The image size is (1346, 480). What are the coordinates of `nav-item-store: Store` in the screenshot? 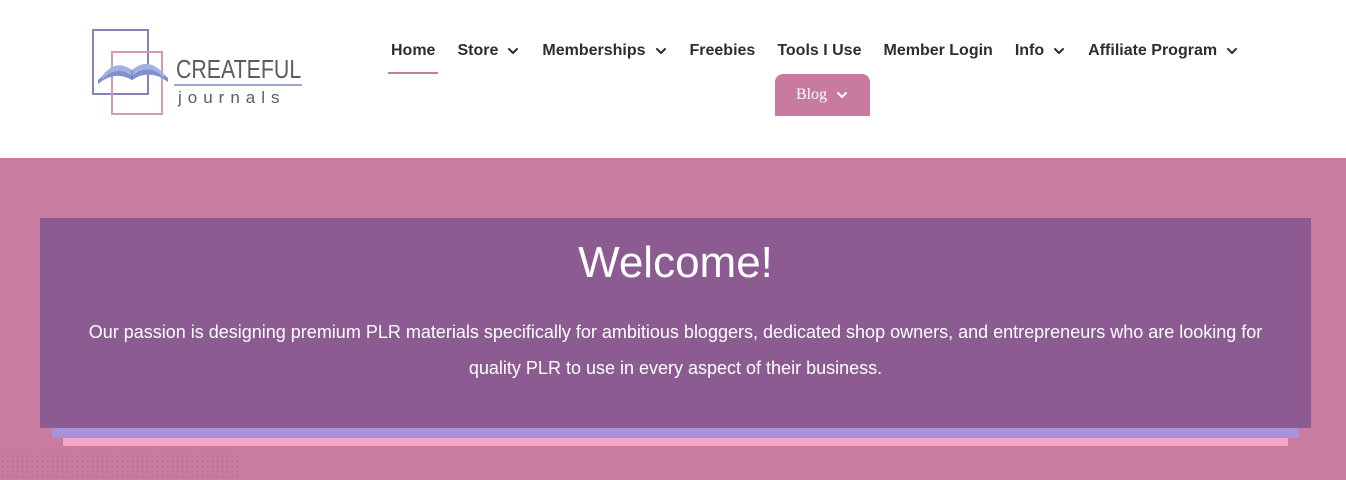 It's located at (488, 51).